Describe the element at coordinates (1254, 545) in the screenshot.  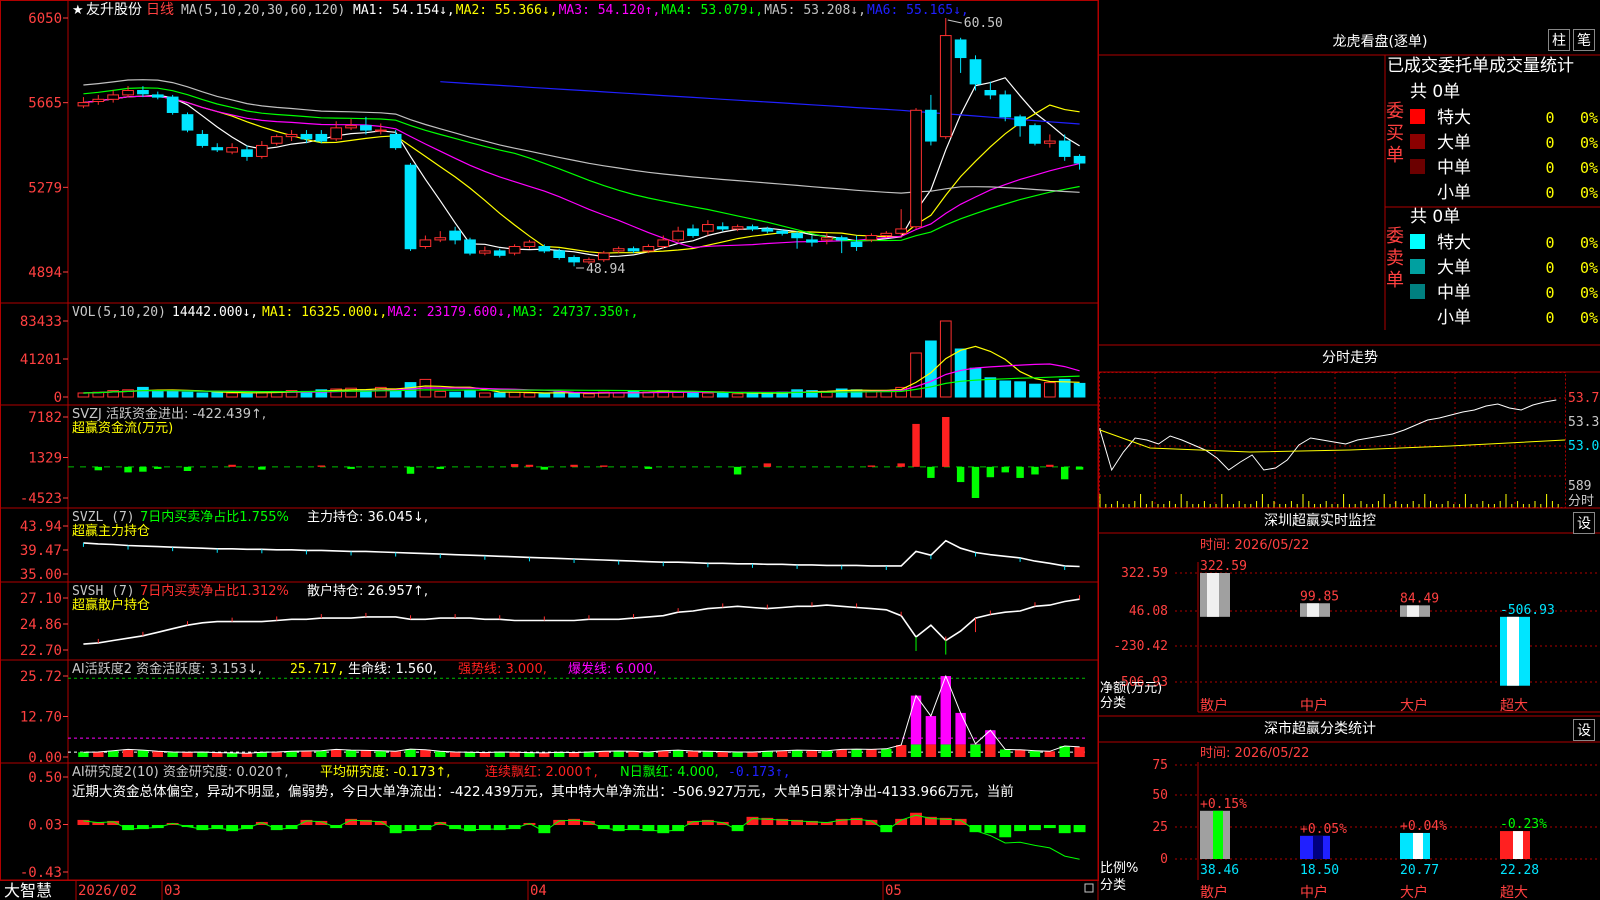
I see `sz-monitor-time: 时间: 2026/05/22` at that location.